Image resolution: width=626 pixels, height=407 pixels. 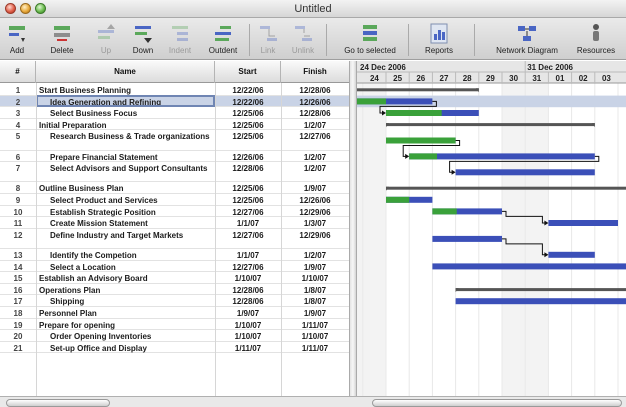 What do you see at coordinates (68, 313) in the screenshot?
I see `task-name: Personnel Plan` at bounding box center [68, 313].